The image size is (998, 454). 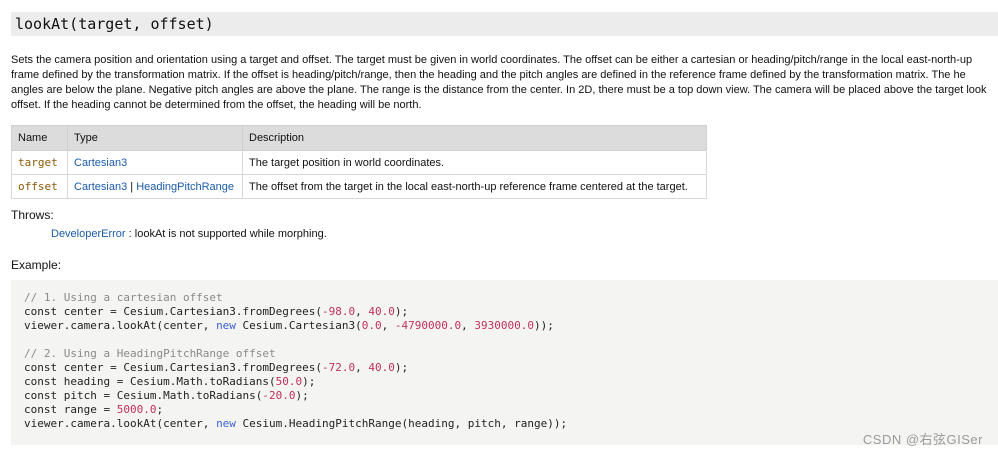 I want to click on code-number: -20.0, so click(x=279, y=395).